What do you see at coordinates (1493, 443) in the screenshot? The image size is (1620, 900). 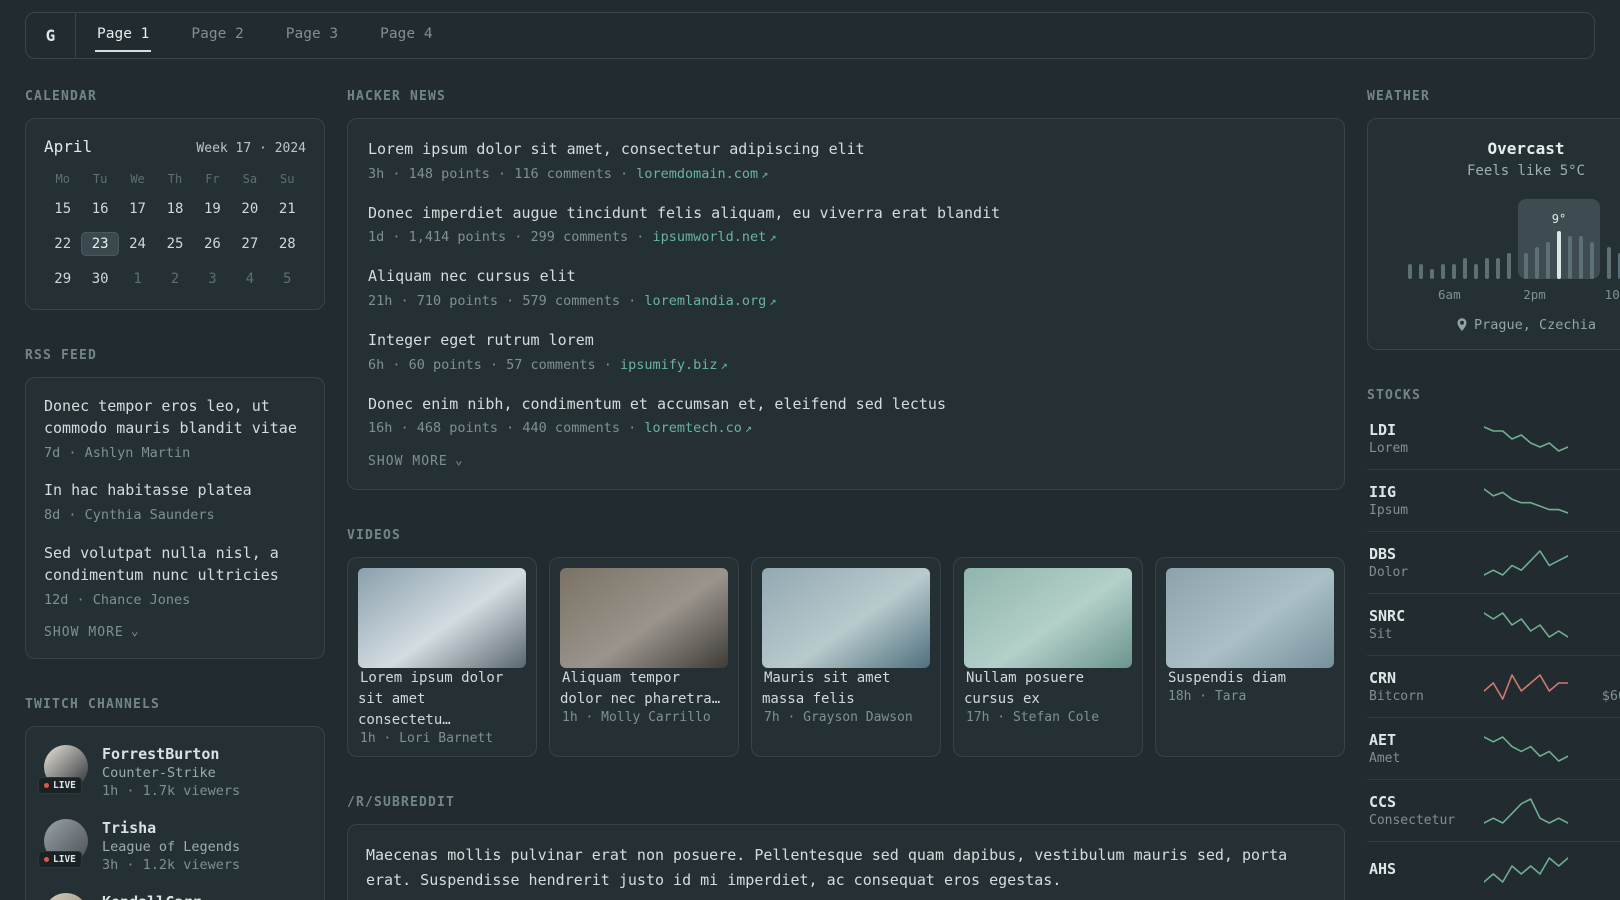 I see `stock-row: LDI Lorem +4.35% $795.18` at bounding box center [1493, 443].